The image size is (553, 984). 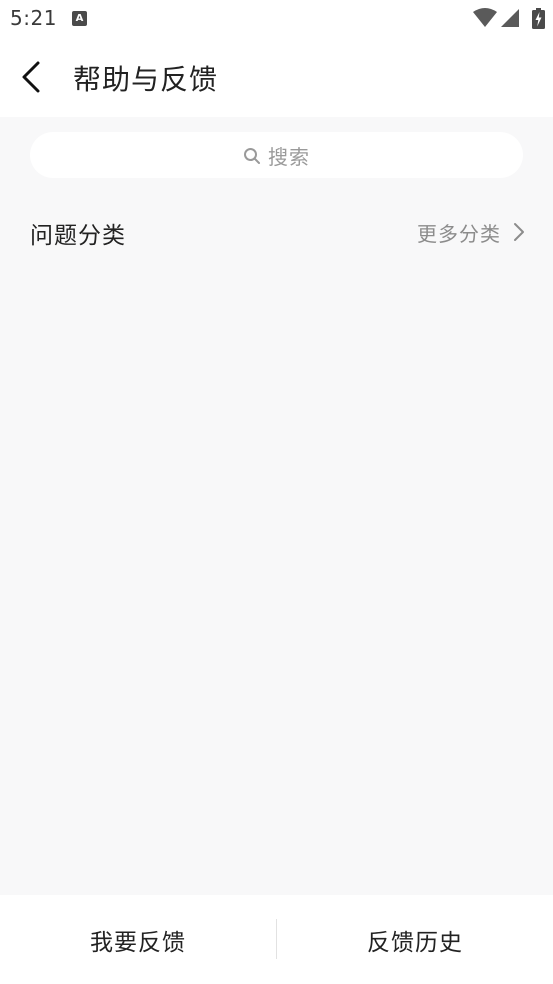 I want to click on feedback-history-button: 反馈历史, so click(x=415, y=939).